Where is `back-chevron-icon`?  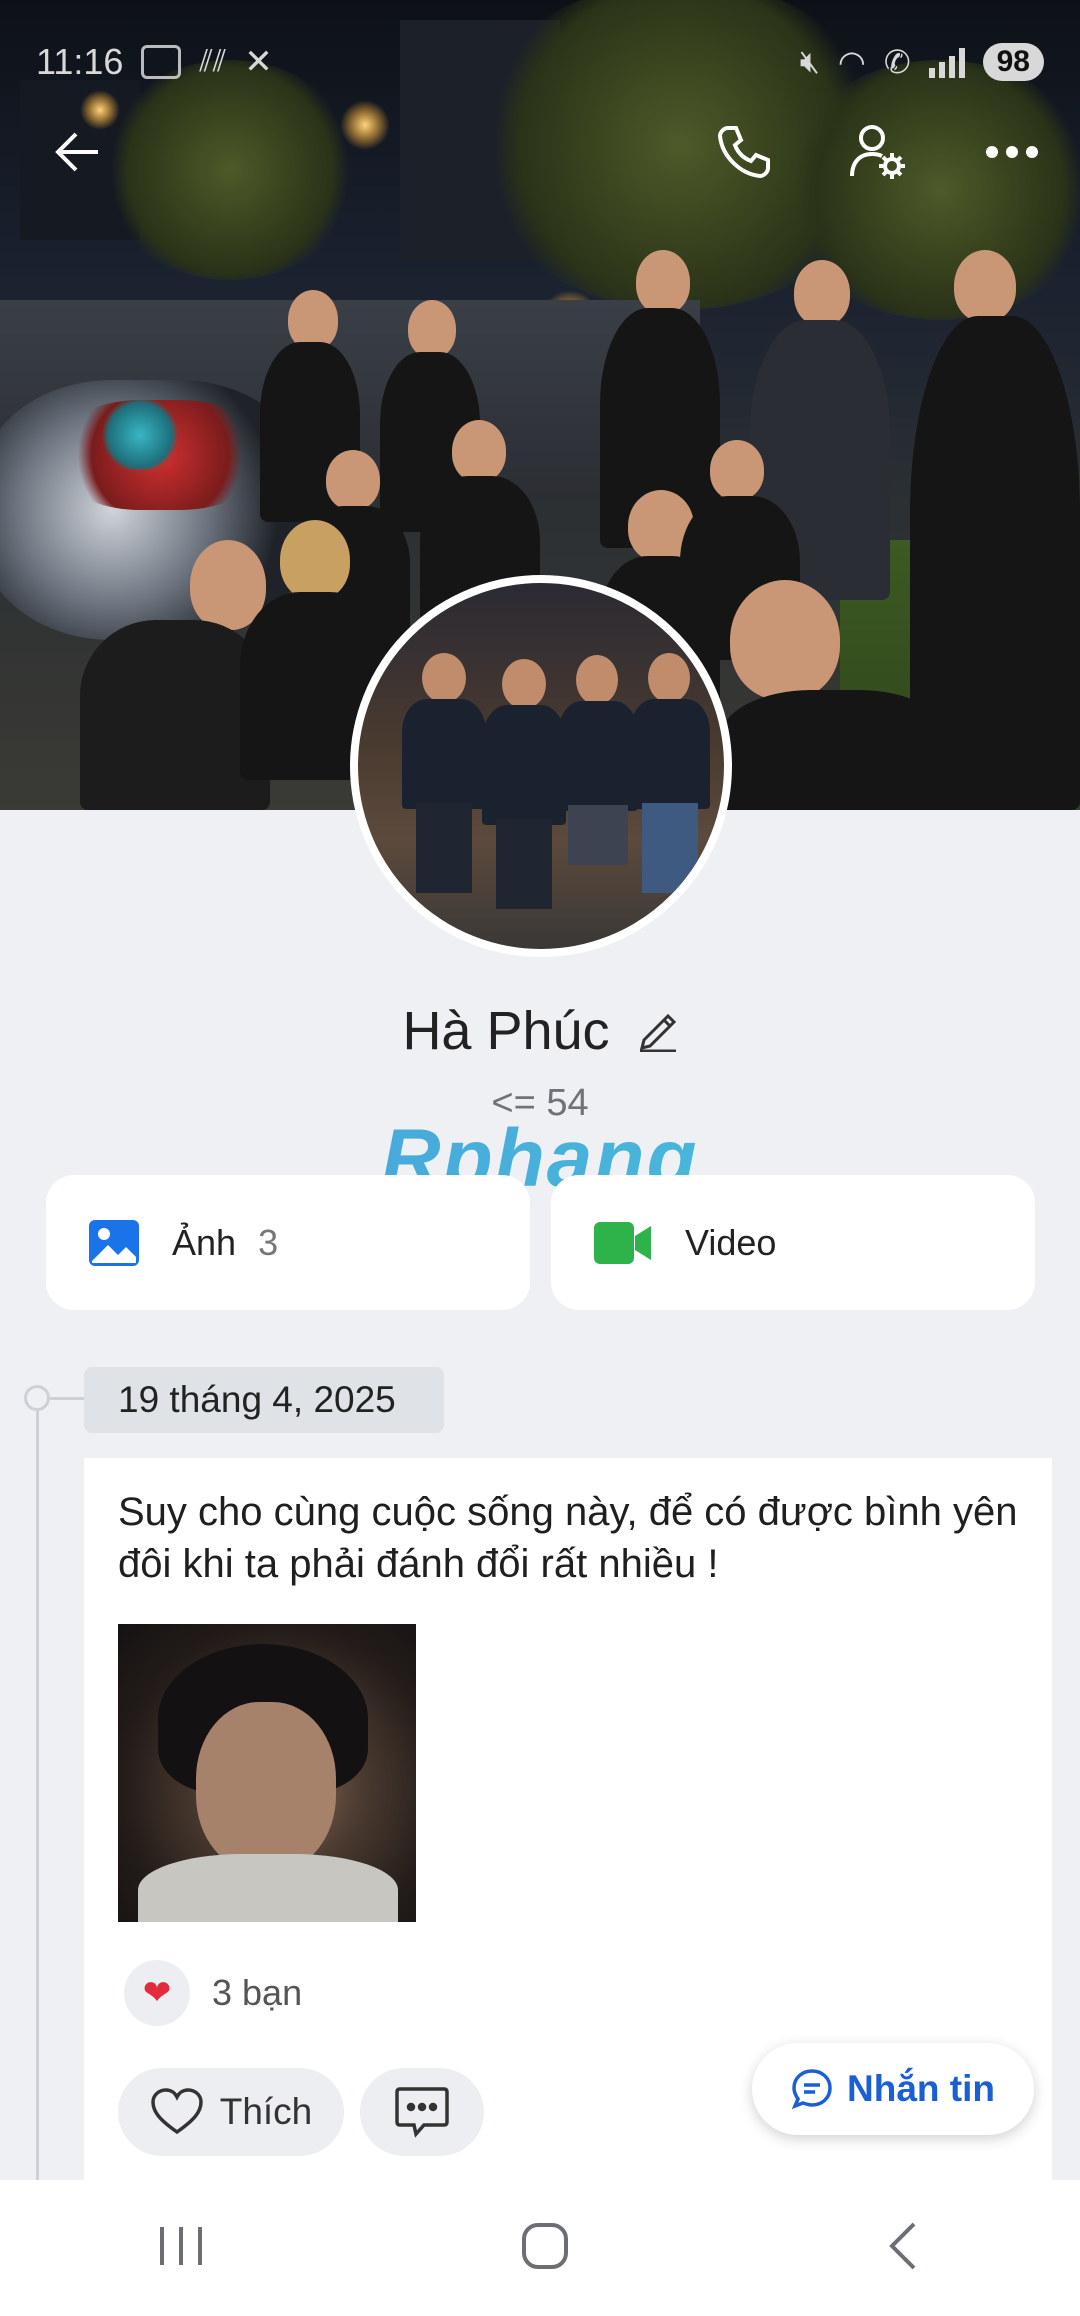
back-chevron-icon is located at coordinates (902, 2245).